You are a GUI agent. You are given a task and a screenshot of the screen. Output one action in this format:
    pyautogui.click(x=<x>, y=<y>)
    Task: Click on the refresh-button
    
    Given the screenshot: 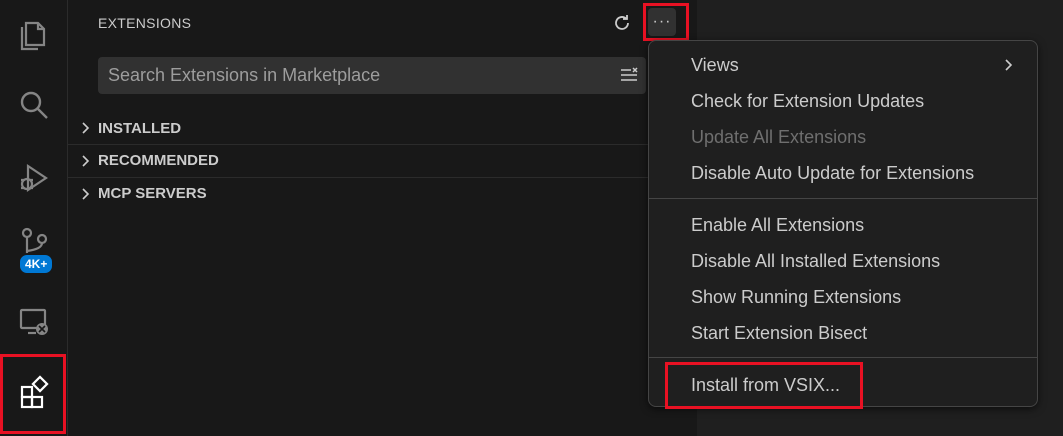 What is the action you would take?
    pyautogui.click(x=622, y=23)
    